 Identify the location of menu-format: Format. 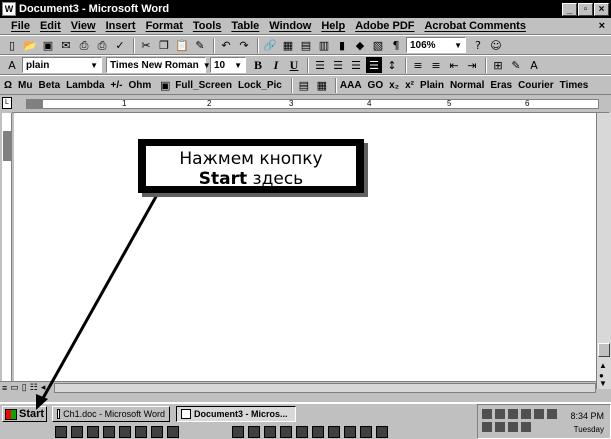
(164, 26).